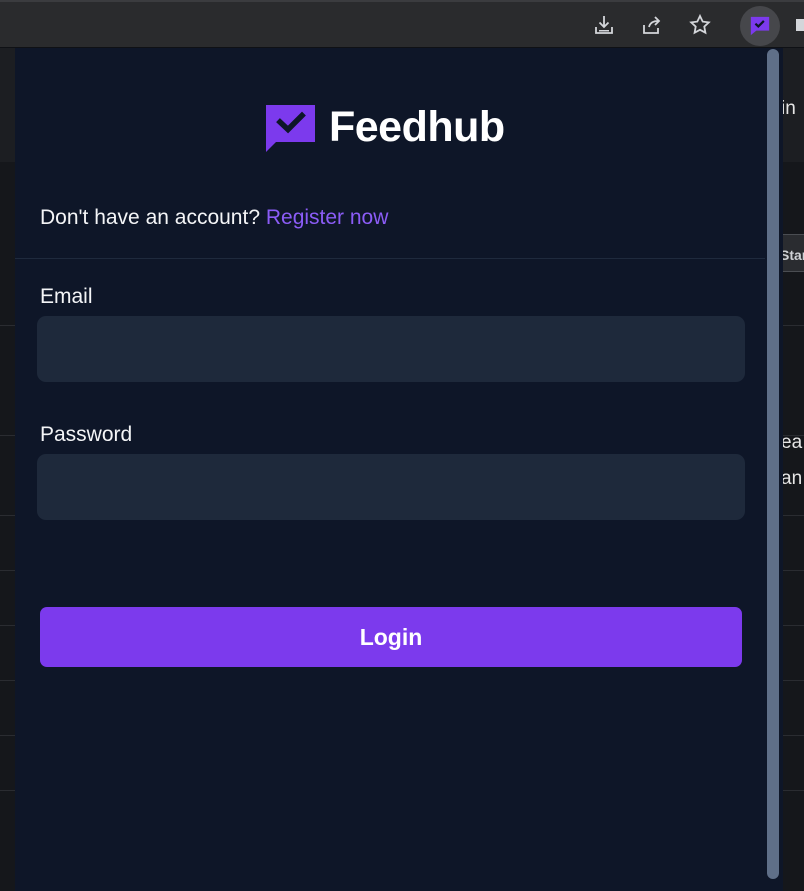  What do you see at coordinates (417, 126) in the screenshot?
I see `logo-text: Feedhub` at bounding box center [417, 126].